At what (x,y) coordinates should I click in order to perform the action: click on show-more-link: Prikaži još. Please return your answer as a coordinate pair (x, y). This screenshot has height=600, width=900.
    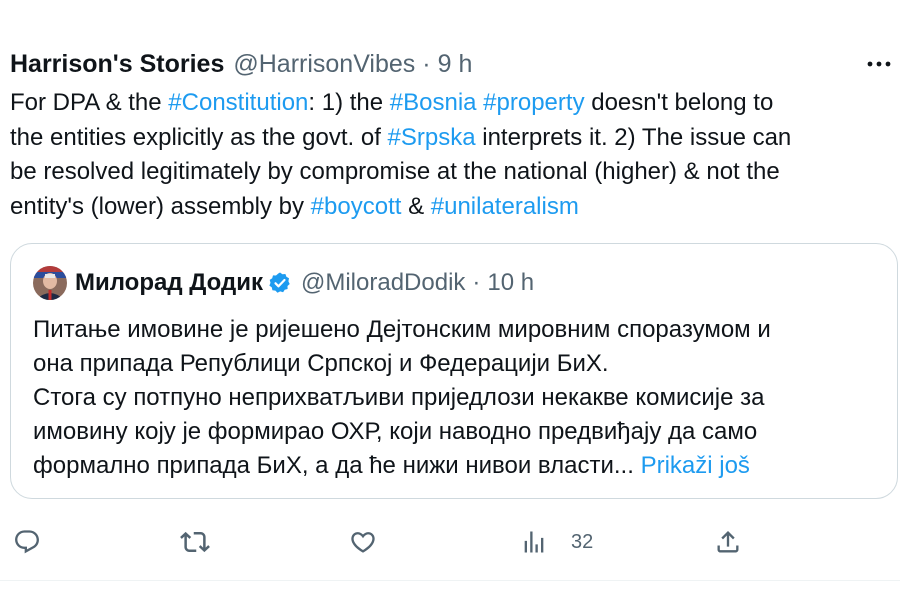
    Looking at the image, I should click on (695, 465).